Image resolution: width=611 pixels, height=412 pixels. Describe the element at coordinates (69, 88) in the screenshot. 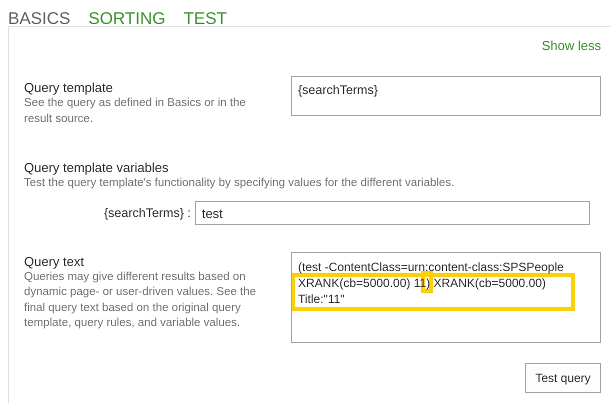

I see `section-label: Query template` at that location.